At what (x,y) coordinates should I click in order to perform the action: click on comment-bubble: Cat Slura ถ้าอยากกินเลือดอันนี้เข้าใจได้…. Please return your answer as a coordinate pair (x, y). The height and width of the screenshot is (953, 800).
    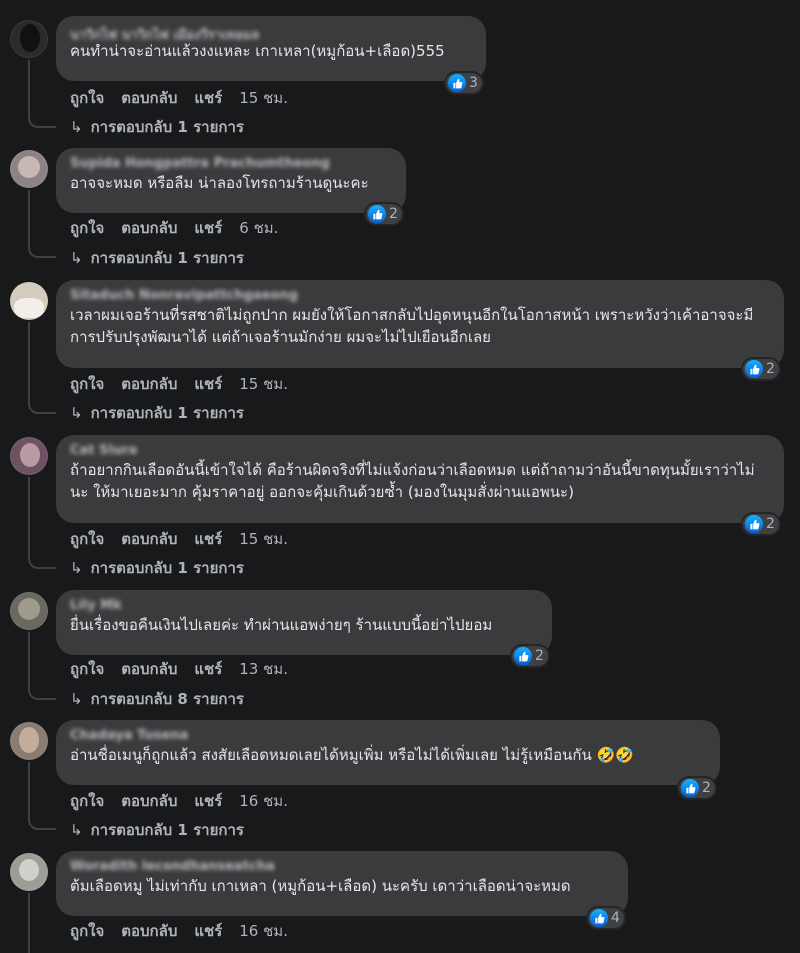
    Looking at the image, I should click on (420, 479).